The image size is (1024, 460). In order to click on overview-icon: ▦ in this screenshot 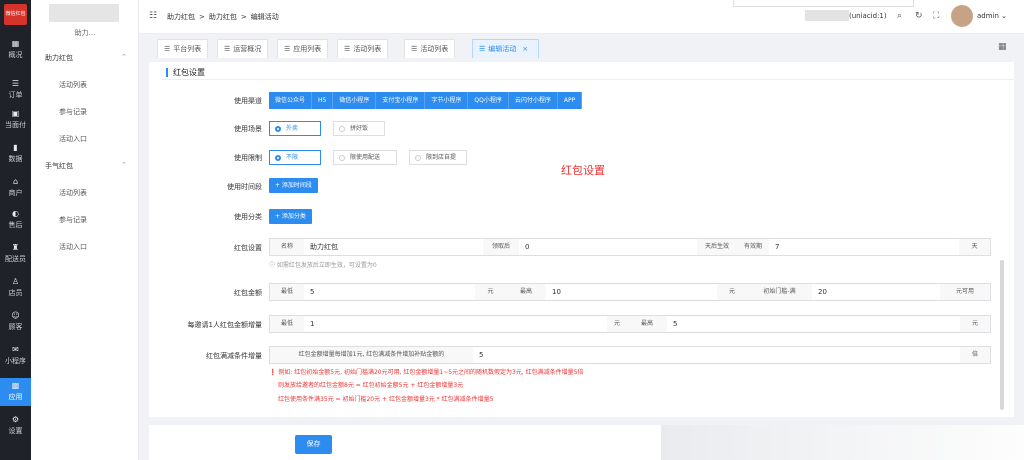, I will do `click(15, 43)`.